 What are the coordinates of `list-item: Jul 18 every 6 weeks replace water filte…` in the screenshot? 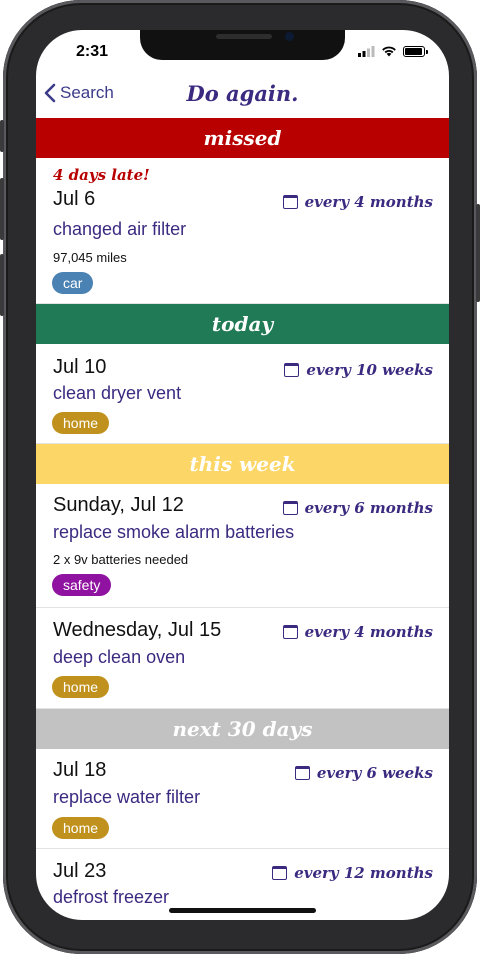 It's located at (242, 799).